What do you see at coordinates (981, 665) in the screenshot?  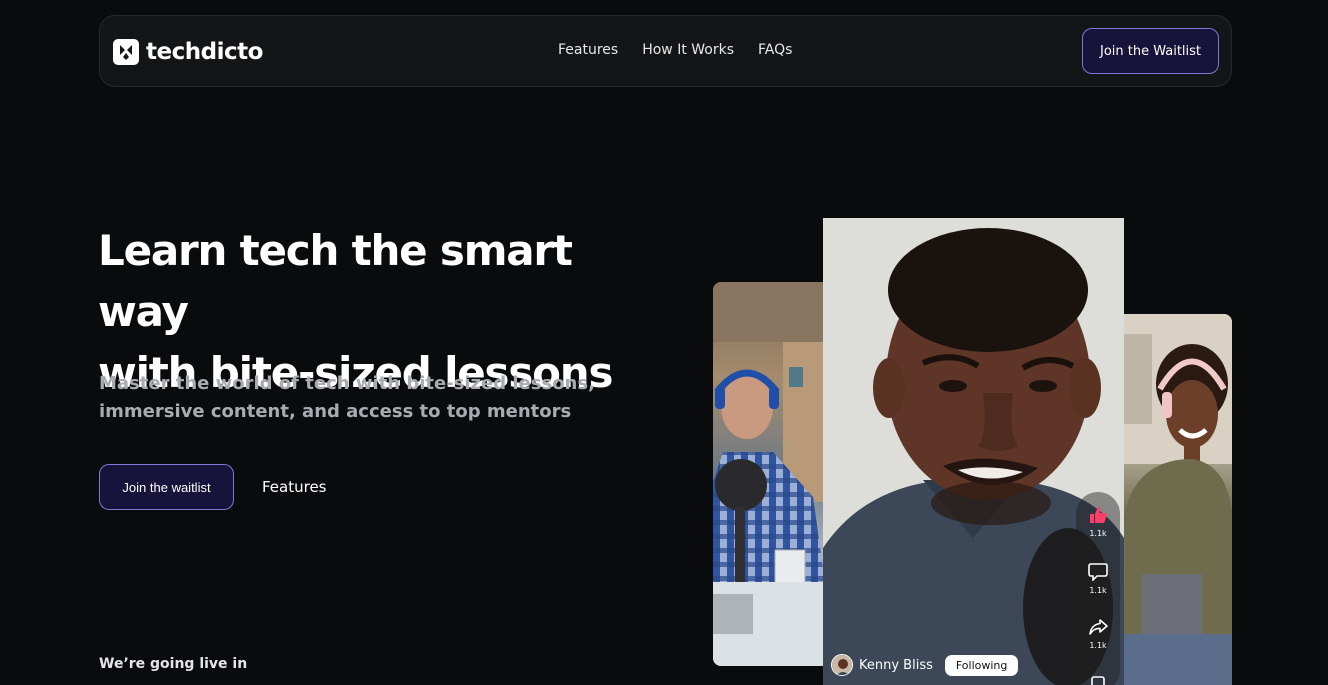 I see `following-button: Following` at bounding box center [981, 665].